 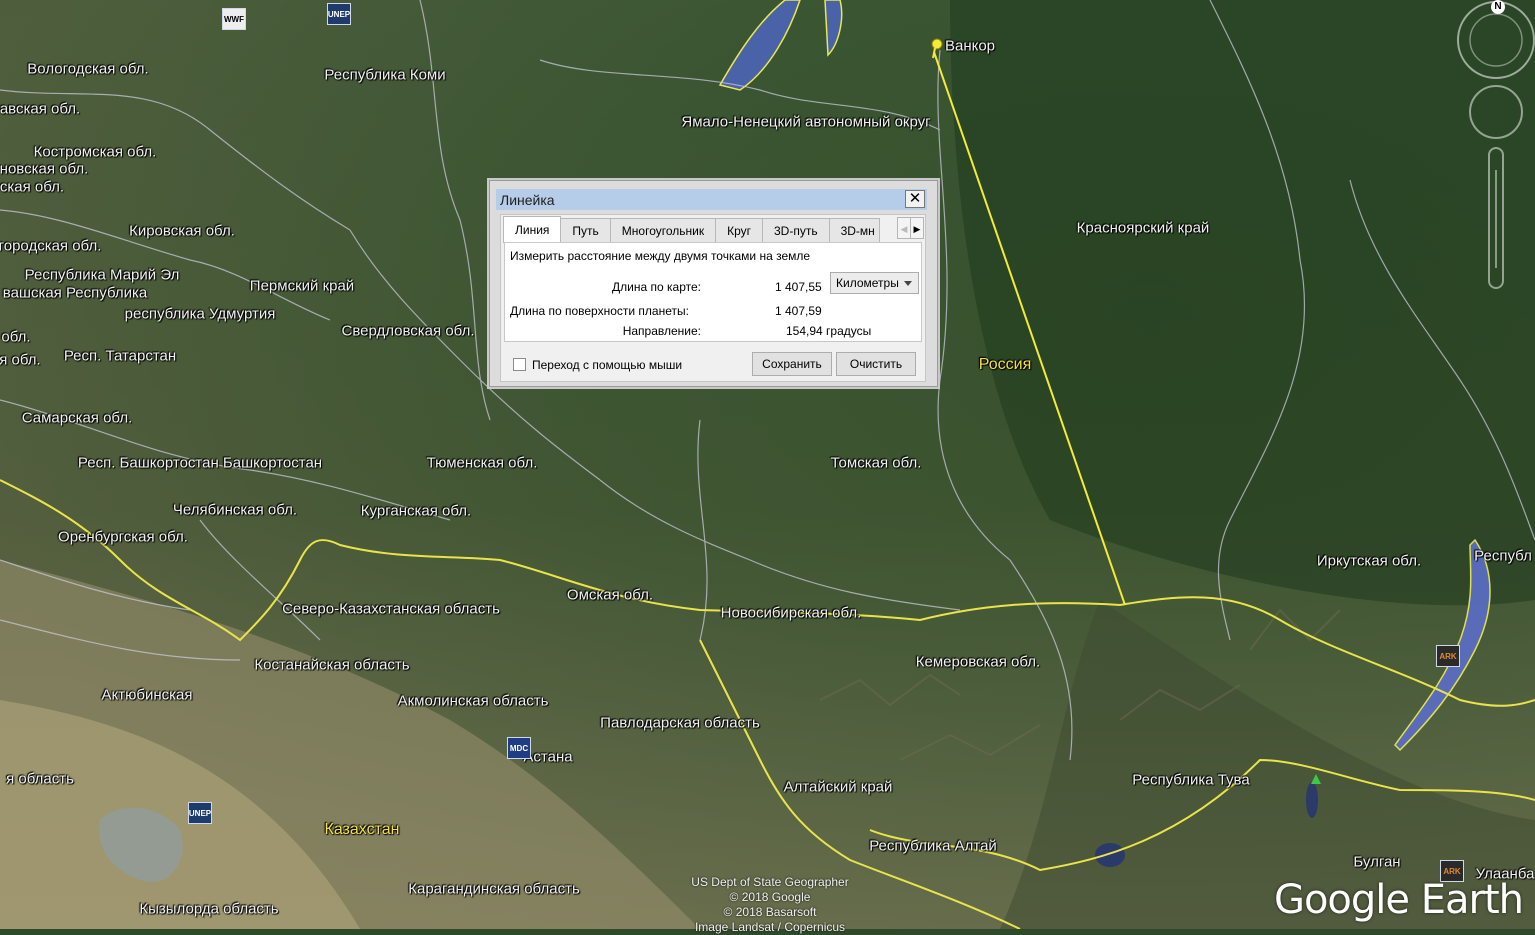 I want to click on chevron-down-icon, so click(x=908, y=283).